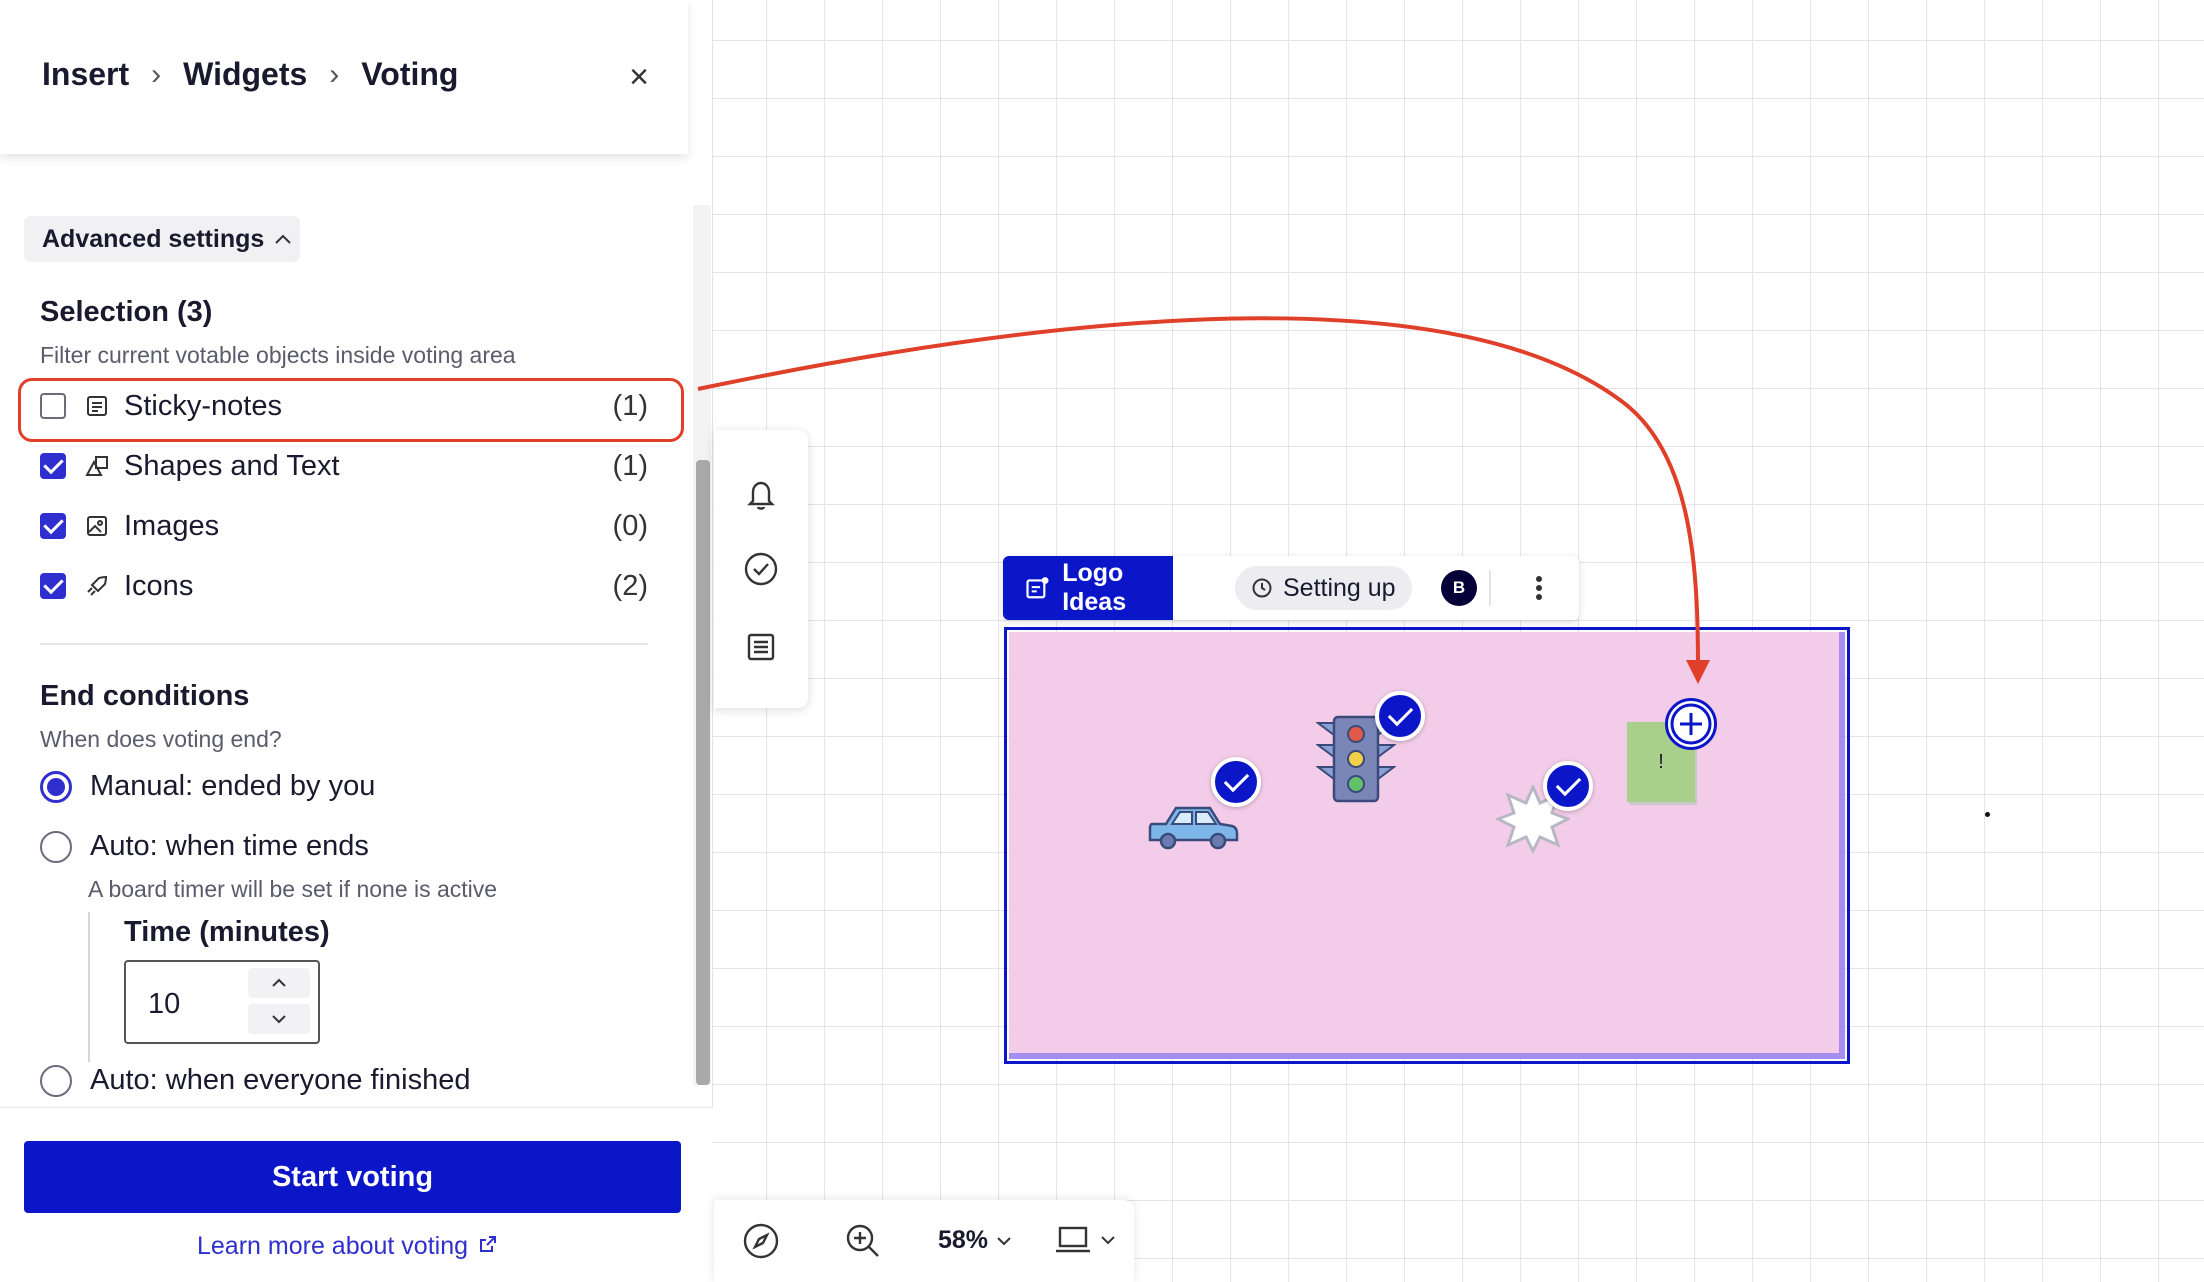  What do you see at coordinates (227, 932) in the screenshot?
I see `time-label: Time (minutes)` at bounding box center [227, 932].